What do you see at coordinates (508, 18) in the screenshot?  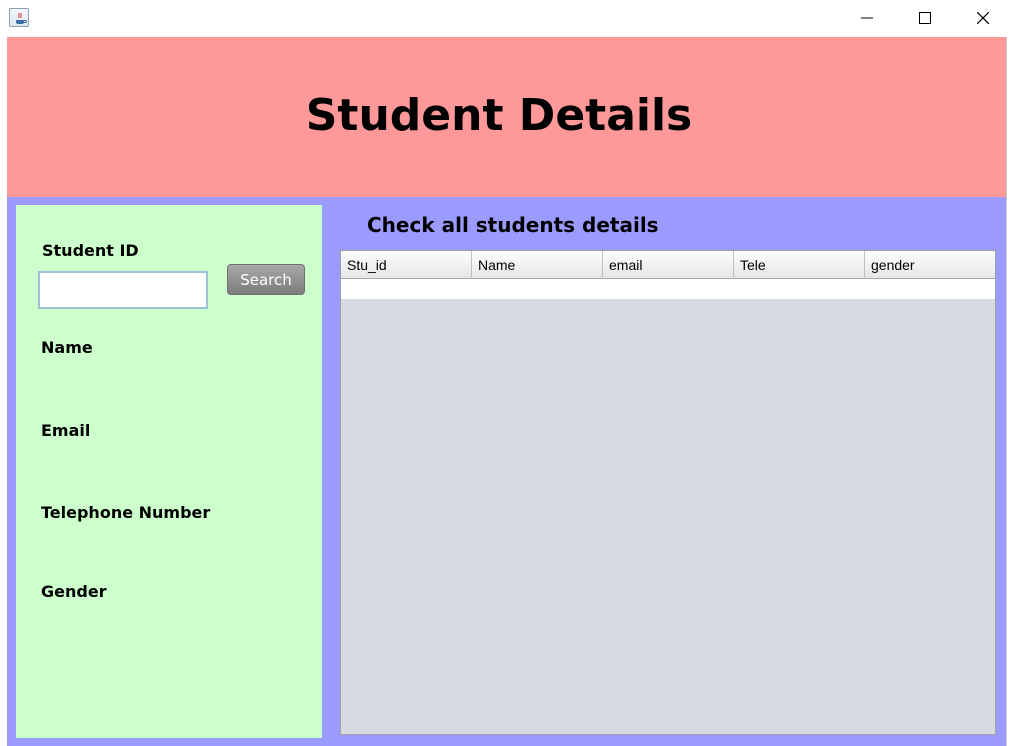 I see `window-titlebar` at bounding box center [508, 18].